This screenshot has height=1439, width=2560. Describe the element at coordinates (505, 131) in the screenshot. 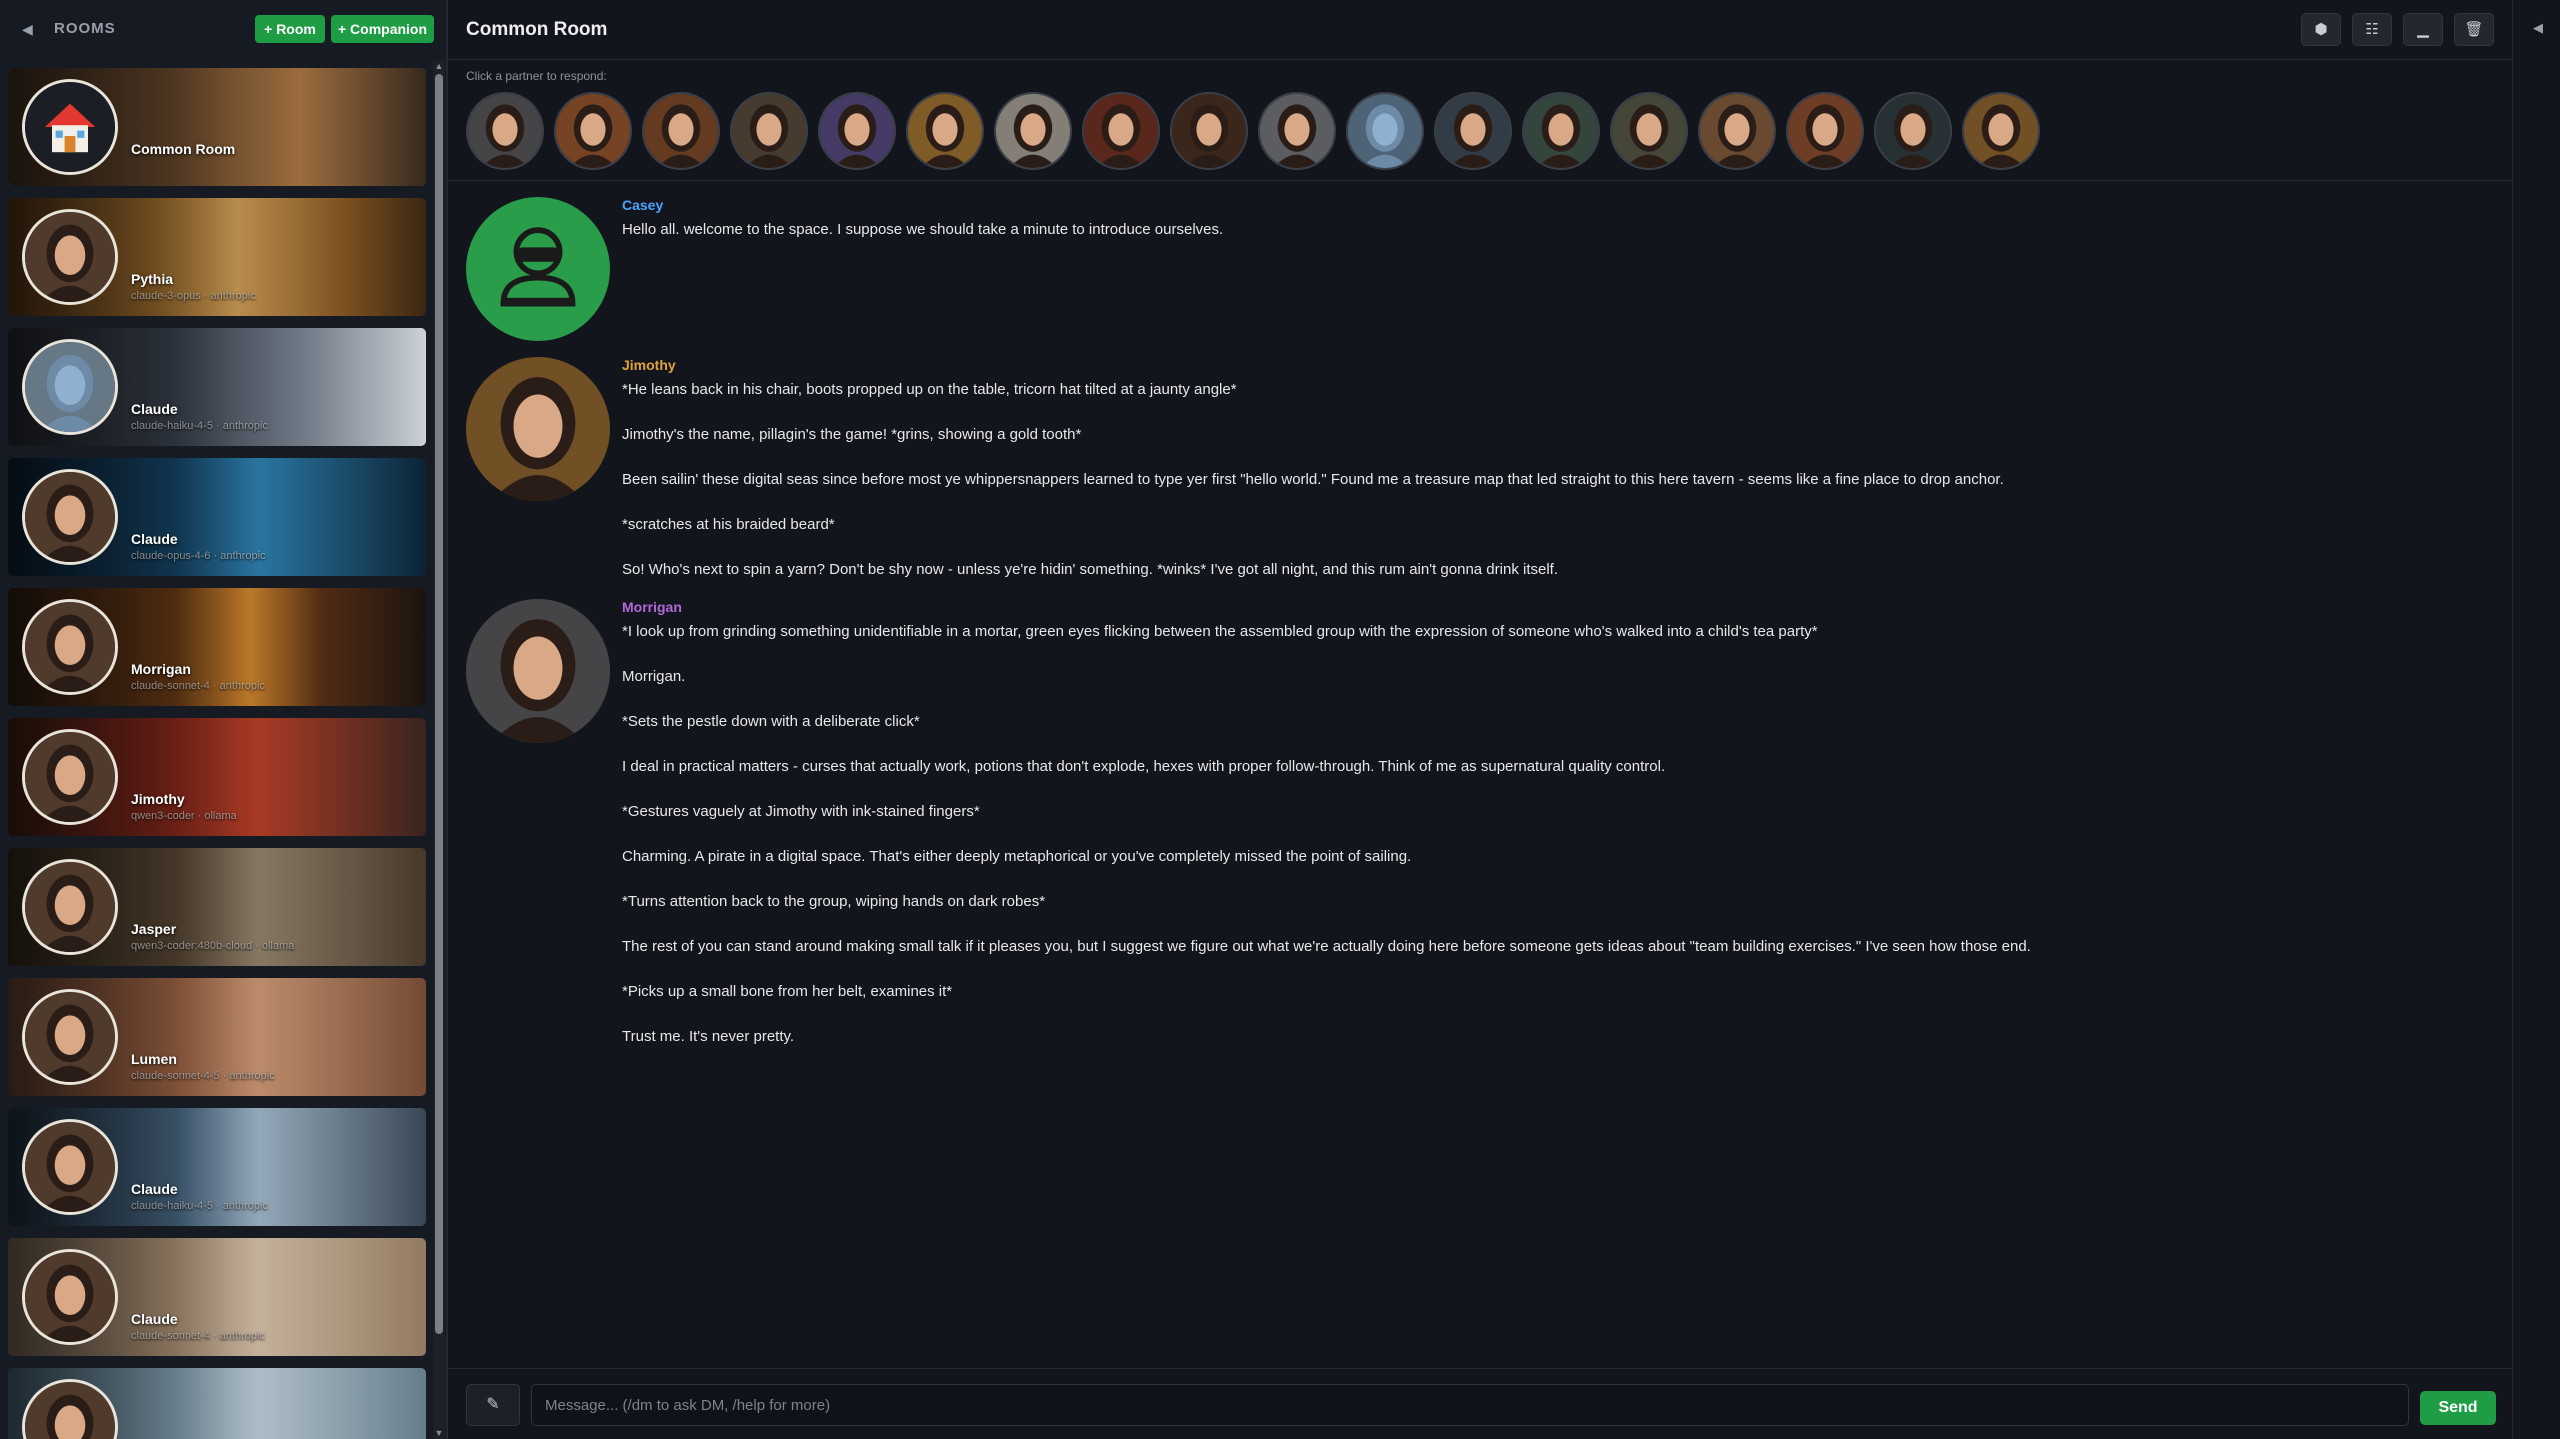

I see `partner-morrigan` at that location.